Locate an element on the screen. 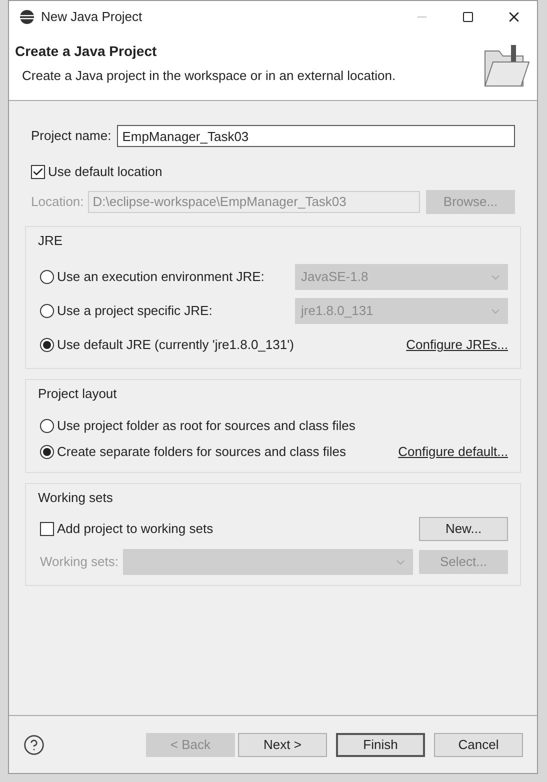  project-name-label: Project name: is located at coordinates (71, 136).